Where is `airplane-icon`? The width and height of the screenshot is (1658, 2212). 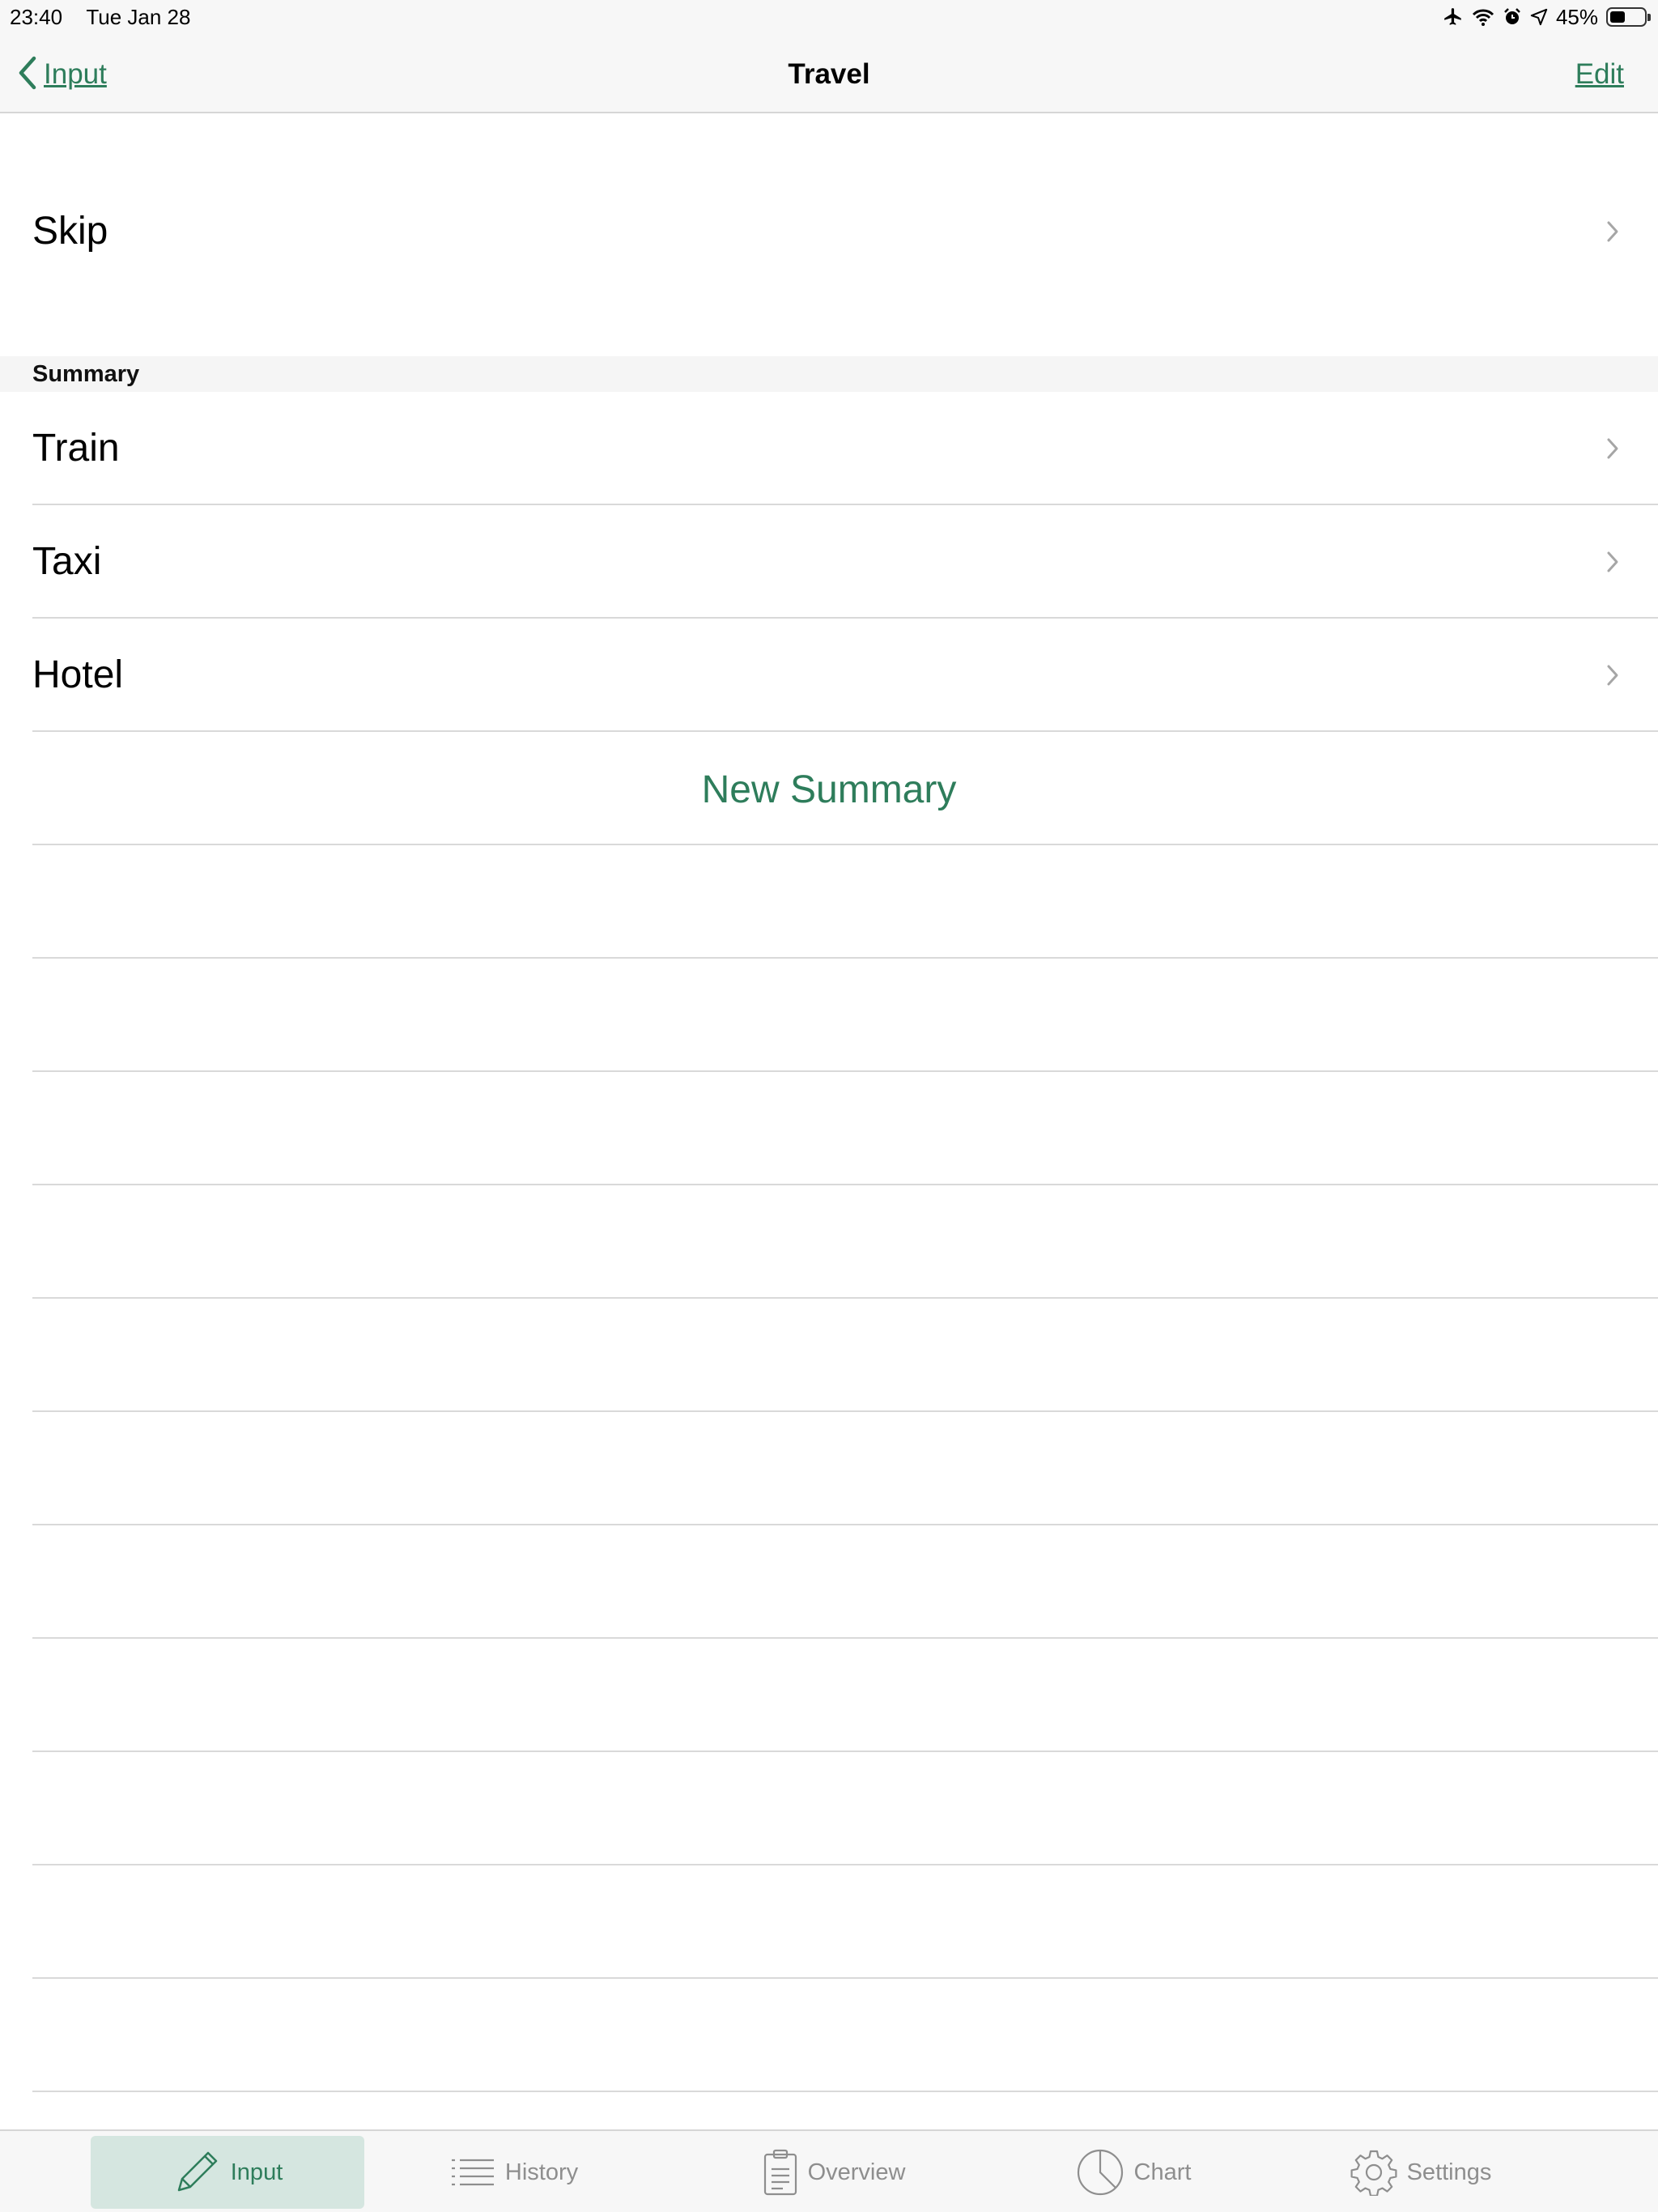
airplane-icon is located at coordinates (1453, 17).